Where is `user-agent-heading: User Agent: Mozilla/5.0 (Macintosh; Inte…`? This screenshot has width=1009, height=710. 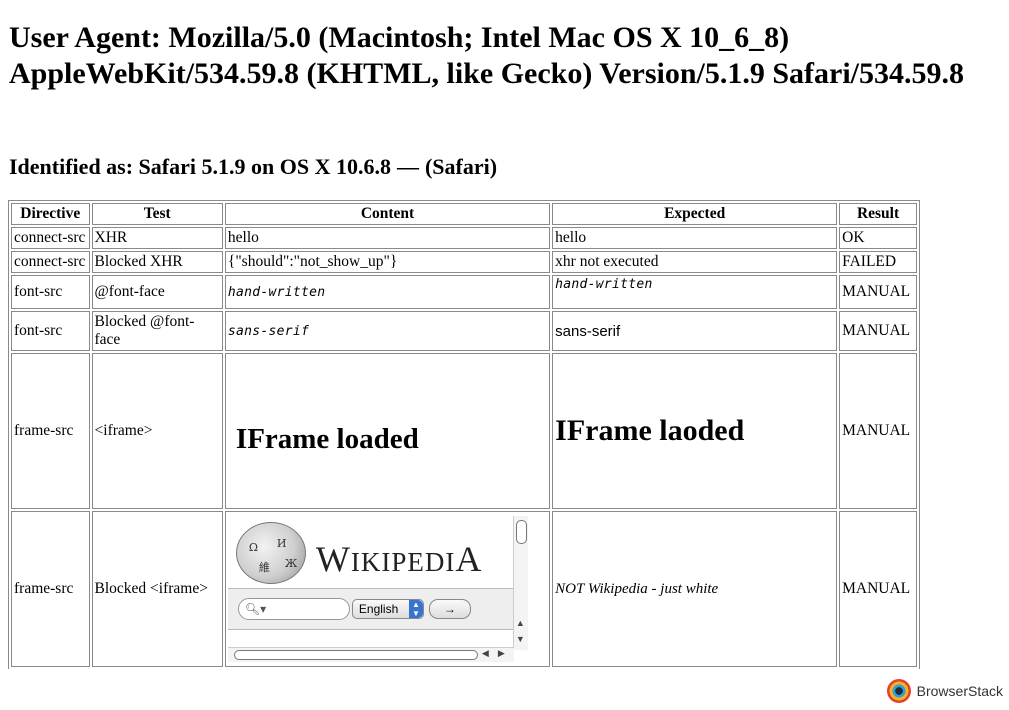
user-agent-heading: User Agent: Mozilla/5.0 (Macintosh; Inte… is located at coordinates (487, 55).